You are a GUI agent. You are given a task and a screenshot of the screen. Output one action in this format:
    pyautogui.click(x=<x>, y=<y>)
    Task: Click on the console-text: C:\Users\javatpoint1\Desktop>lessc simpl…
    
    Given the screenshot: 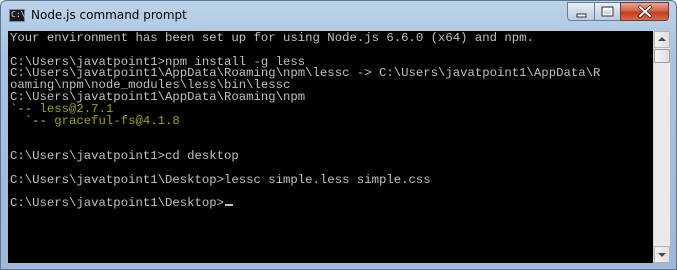 What is the action you would take?
    pyautogui.click(x=220, y=179)
    